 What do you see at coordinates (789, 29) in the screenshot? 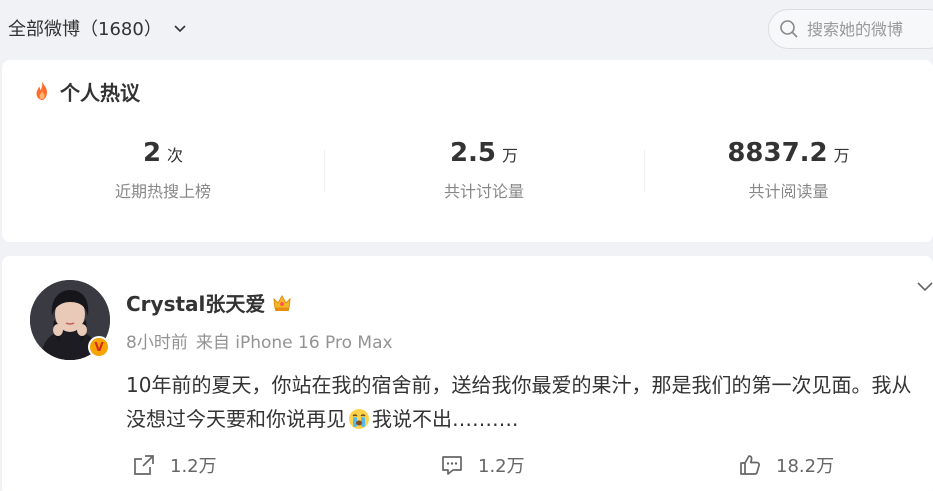
I see `search-icon` at bounding box center [789, 29].